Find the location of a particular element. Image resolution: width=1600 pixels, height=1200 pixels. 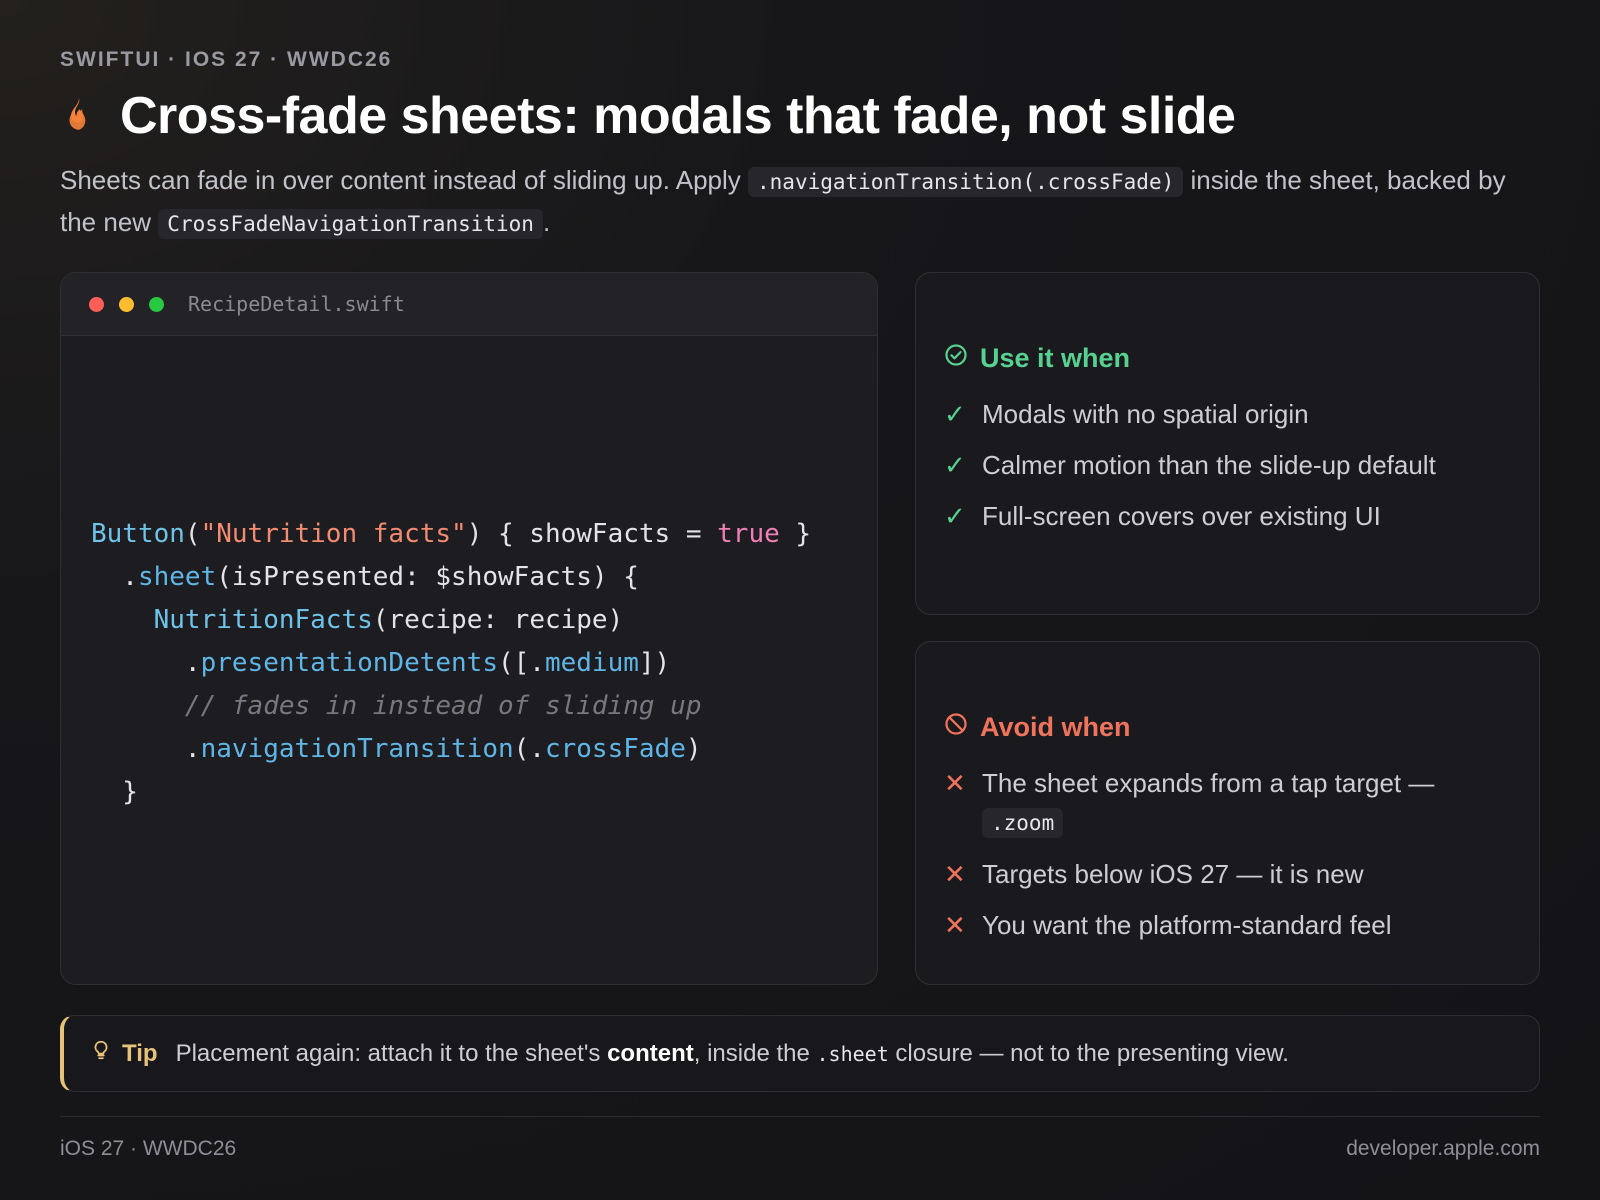

list-item: ✓ Full-screen covers over existing UI is located at coordinates (1231, 516).